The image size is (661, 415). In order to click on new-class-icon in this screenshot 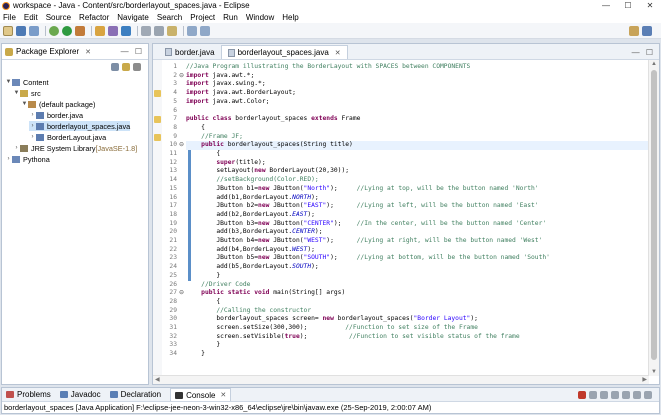, I will do `click(126, 30)`.